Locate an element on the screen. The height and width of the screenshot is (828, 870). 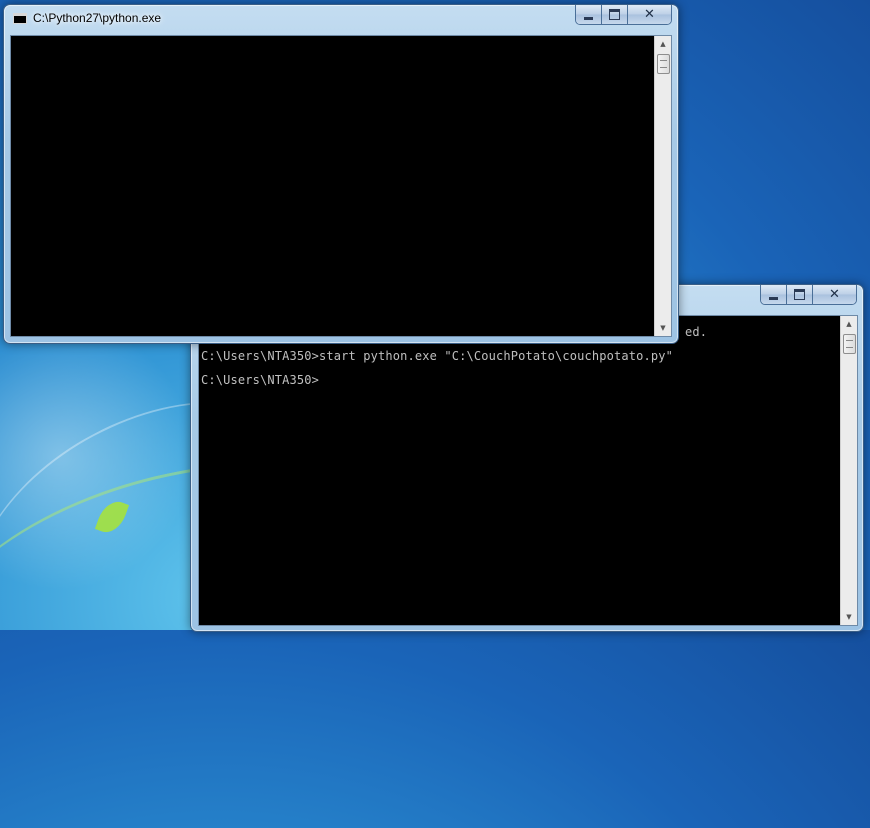
desktop-glow is located at coordinates (100, 485).